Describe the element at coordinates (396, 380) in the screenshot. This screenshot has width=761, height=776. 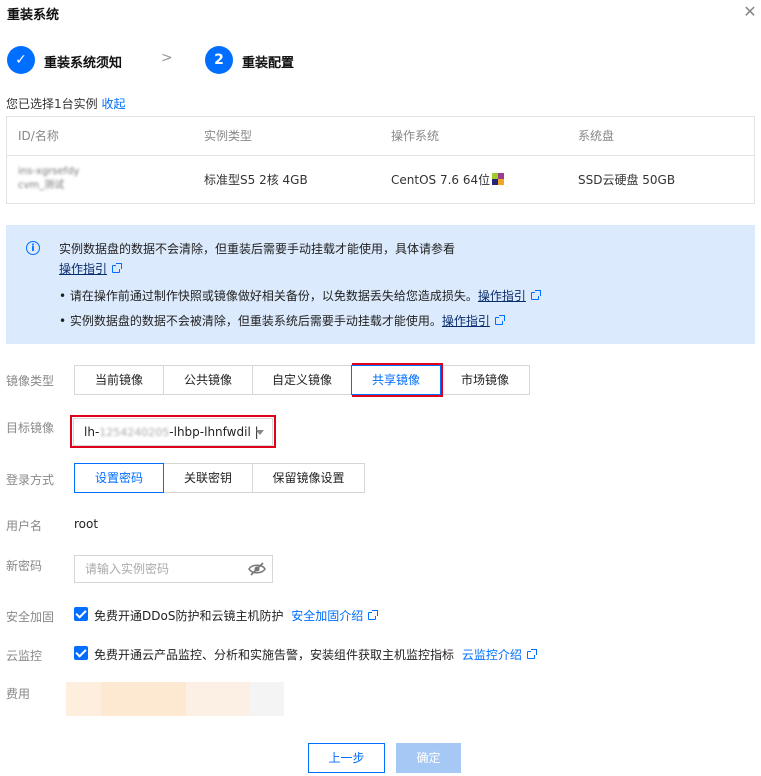
I see `image-type-shared: 共享镜像` at that location.